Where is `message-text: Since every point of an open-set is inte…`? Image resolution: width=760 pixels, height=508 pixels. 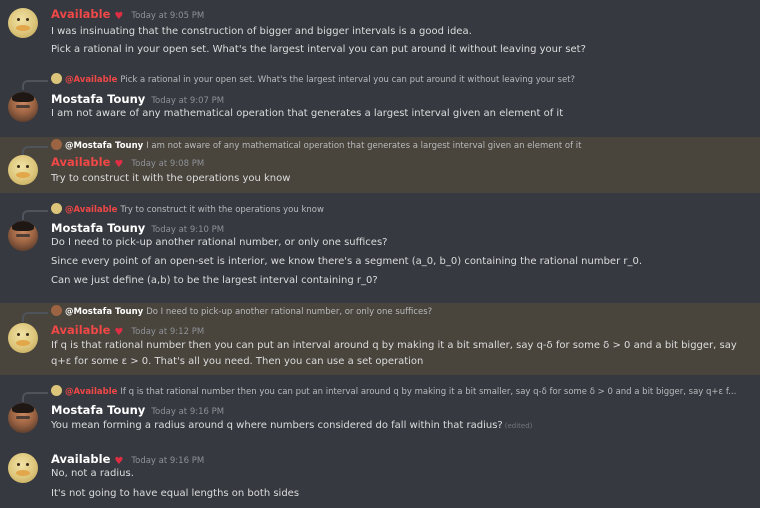 message-text: Since every point of an open-set is inte… is located at coordinates (347, 261).